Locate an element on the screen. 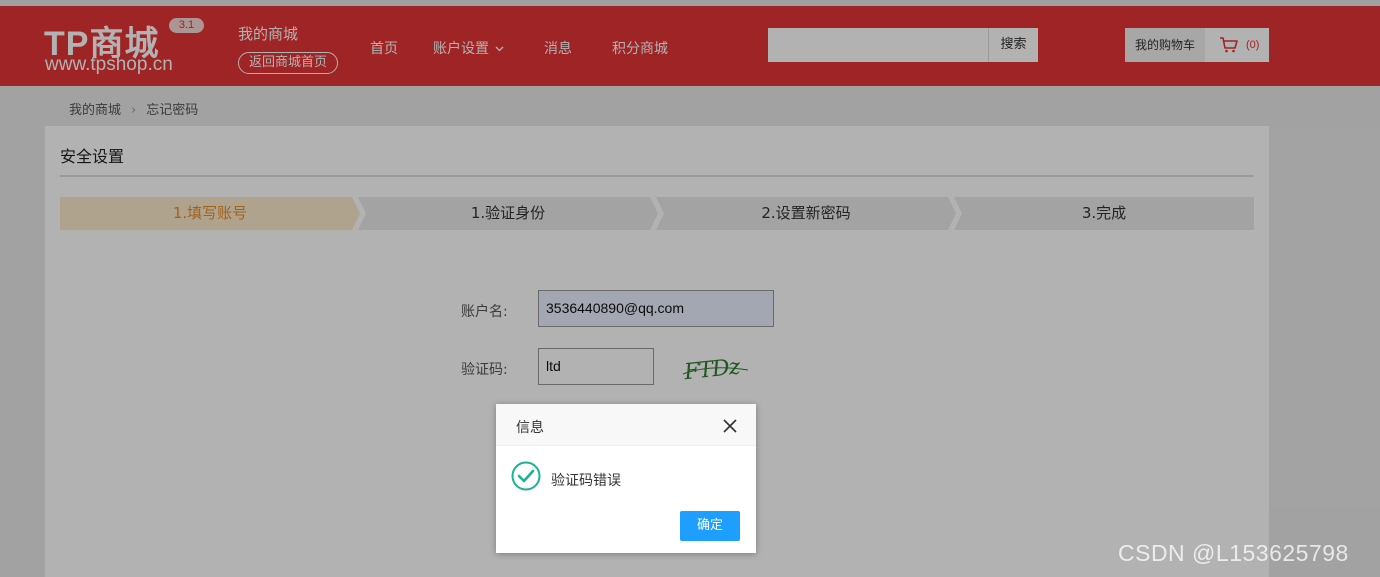 This screenshot has height=577, width=1380. dialog-title: 信息 is located at coordinates (530, 428).